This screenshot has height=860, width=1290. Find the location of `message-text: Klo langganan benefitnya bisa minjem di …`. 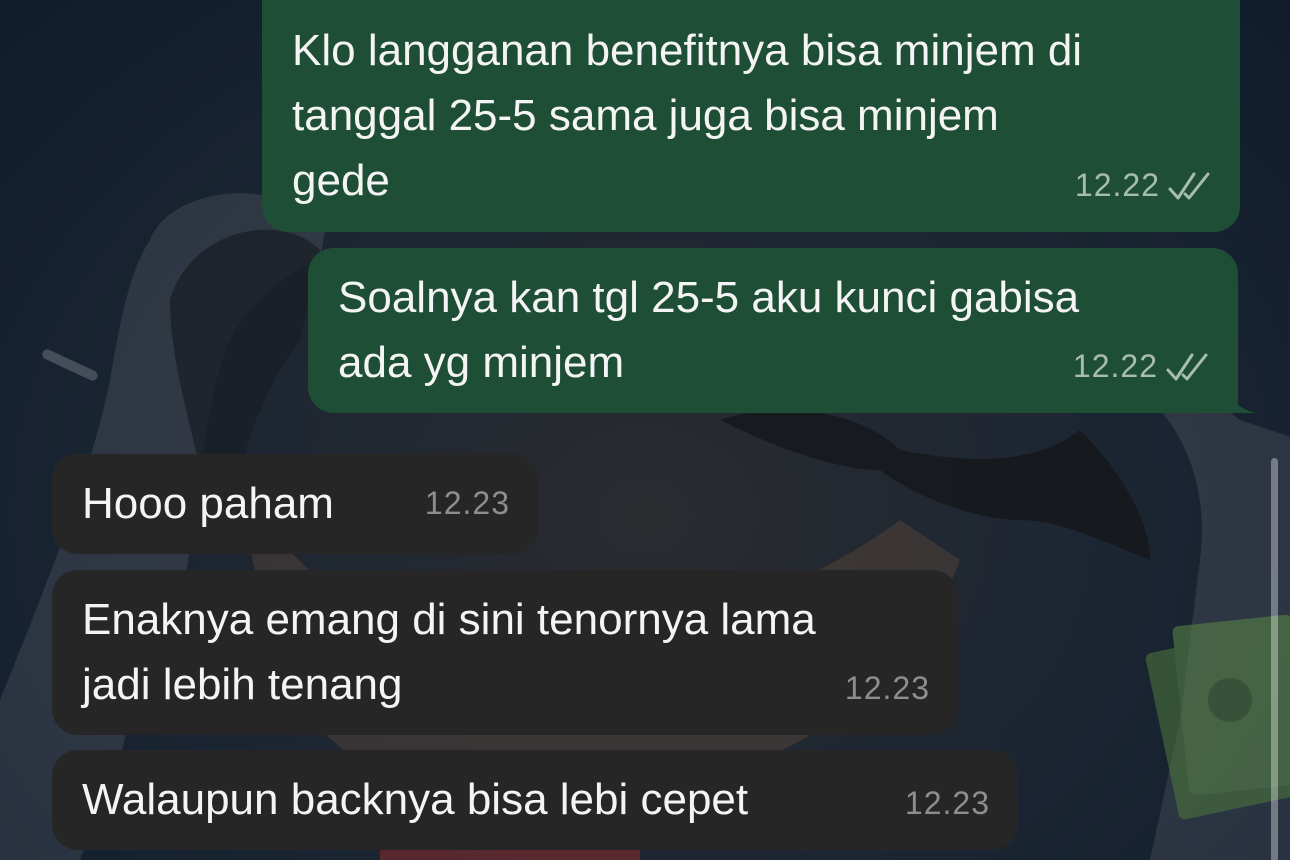

message-text: Klo langganan benefitnya bisa minjem di … is located at coordinates (687, 115).